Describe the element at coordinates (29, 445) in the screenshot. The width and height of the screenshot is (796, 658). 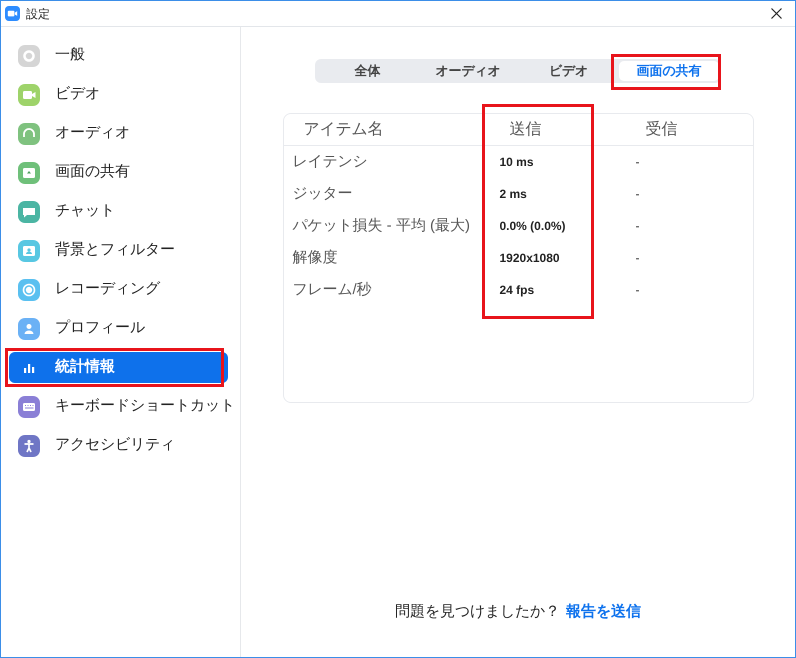
I see `accessibility-icon` at that location.